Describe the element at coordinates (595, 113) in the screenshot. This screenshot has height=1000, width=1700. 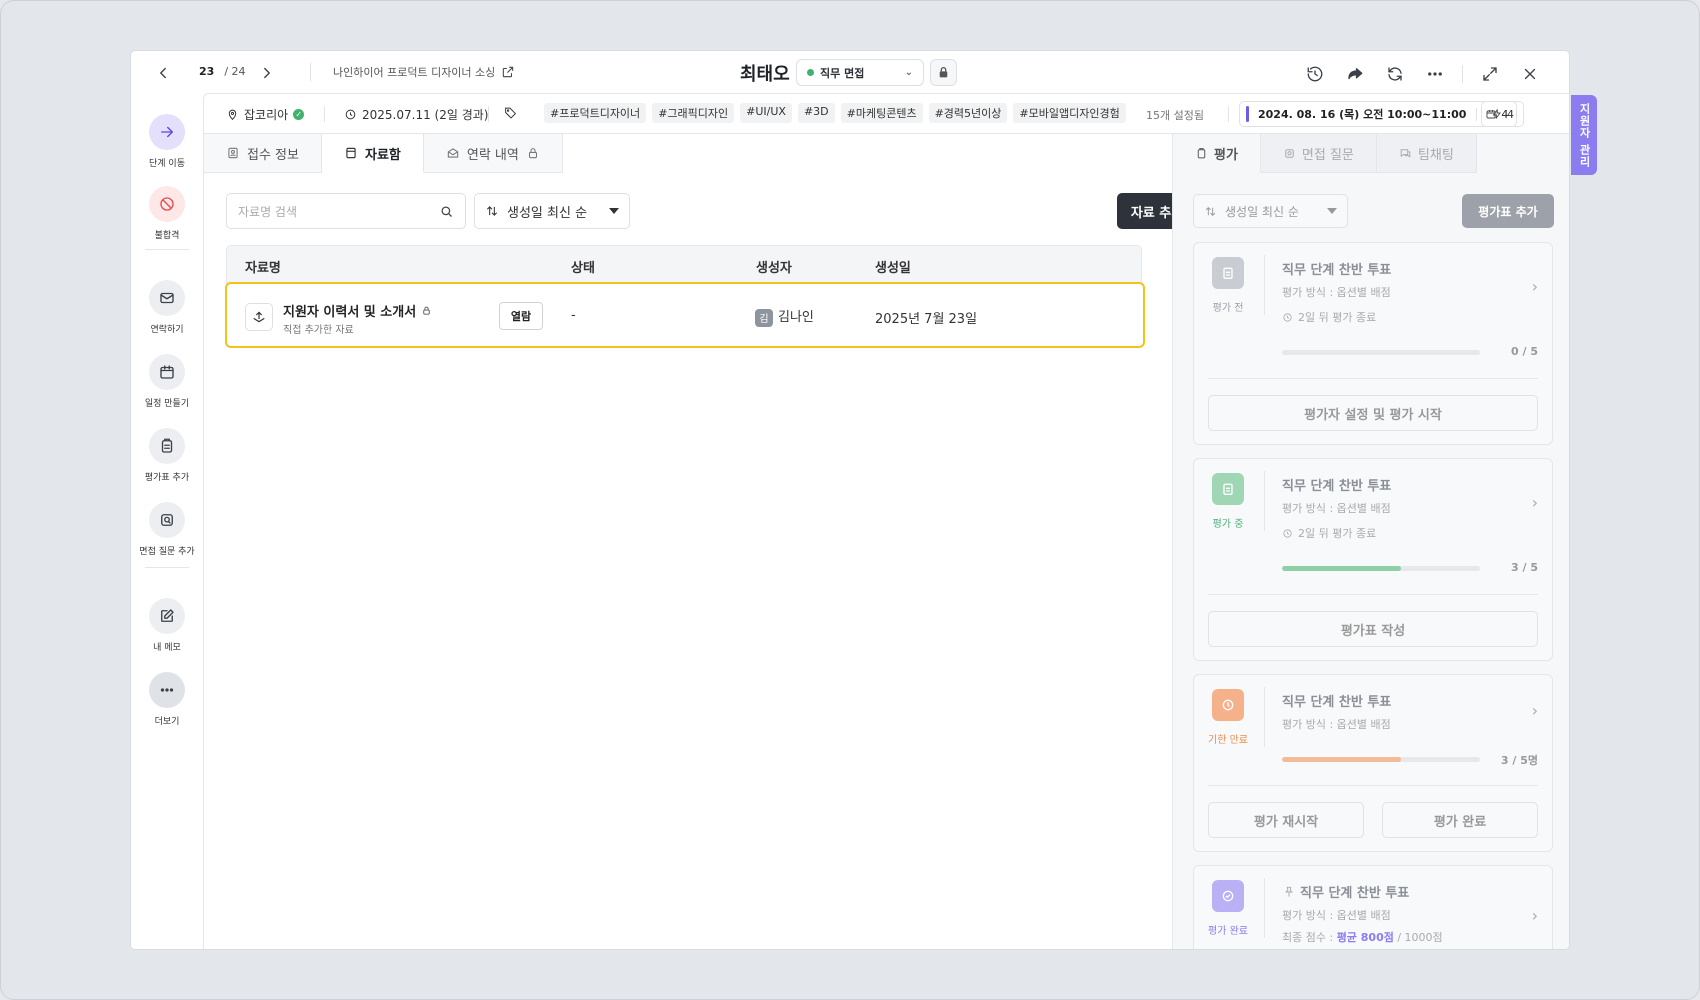
I see `tag-chip: #프로덕트디자이너` at that location.